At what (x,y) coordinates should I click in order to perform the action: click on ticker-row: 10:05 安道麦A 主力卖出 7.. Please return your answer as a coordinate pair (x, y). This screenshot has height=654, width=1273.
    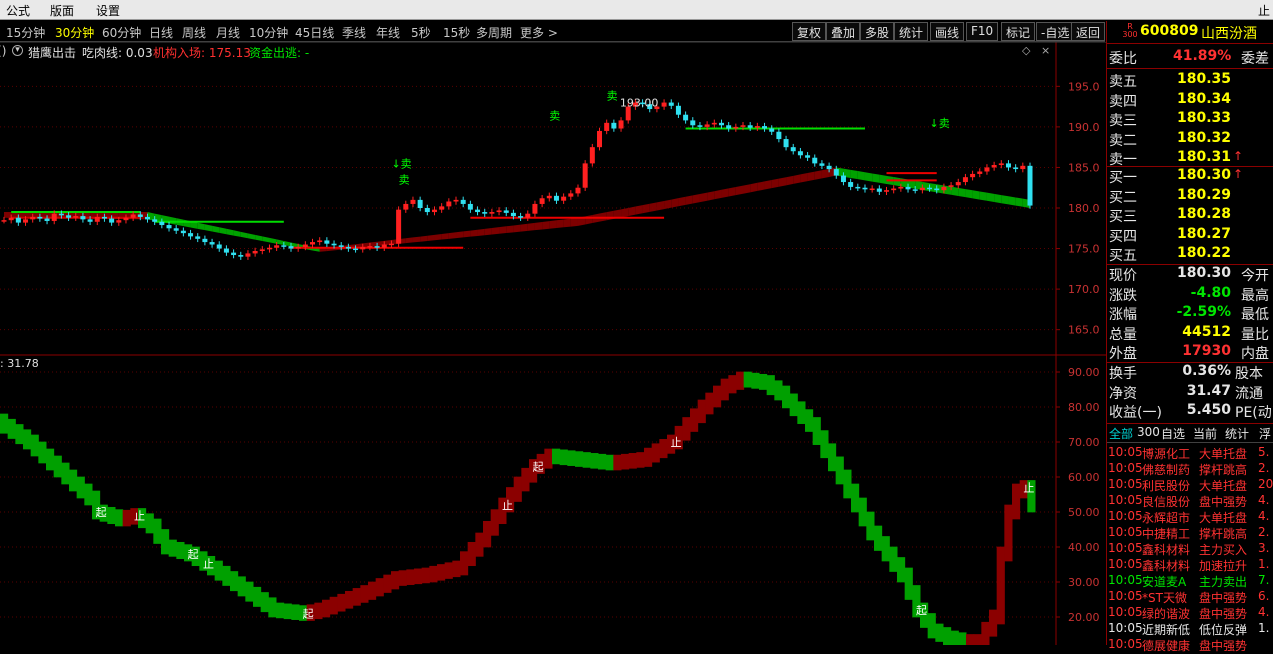
    Looking at the image, I should click on (1190, 581).